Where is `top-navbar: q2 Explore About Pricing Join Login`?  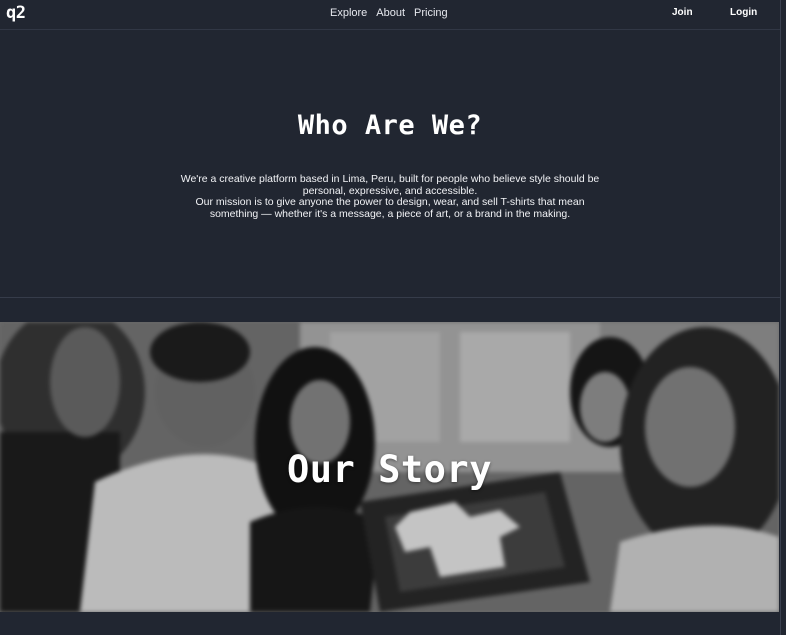
top-navbar: q2 Explore About Pricing Join Login is located at coordinates (390, 15).